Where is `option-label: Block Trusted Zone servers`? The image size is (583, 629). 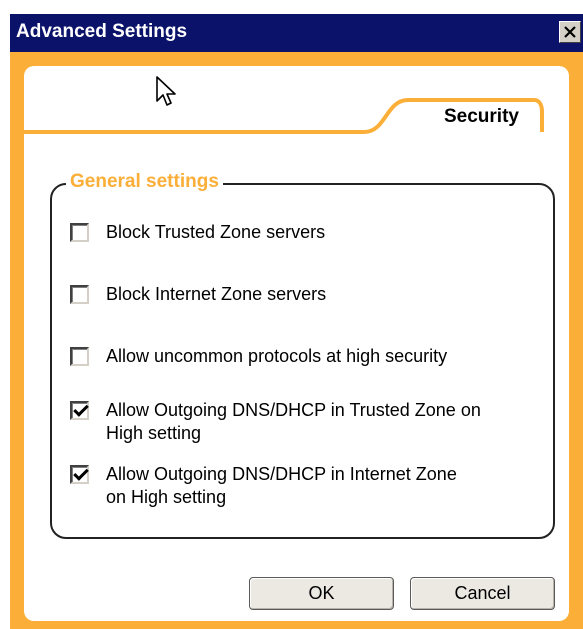 option-label: Block Trusted Zone servers is located at coordinates (216, 232).